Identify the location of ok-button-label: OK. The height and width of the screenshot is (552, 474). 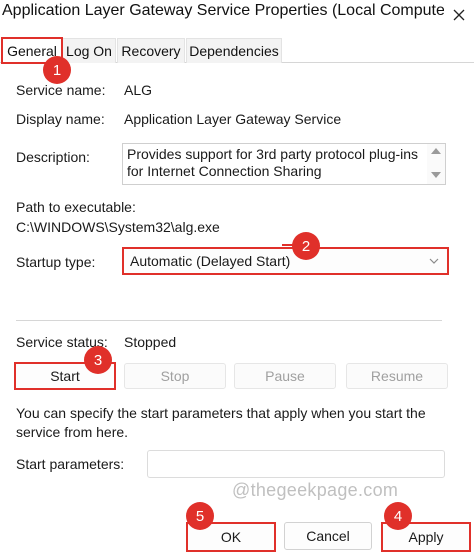
(231, 537).